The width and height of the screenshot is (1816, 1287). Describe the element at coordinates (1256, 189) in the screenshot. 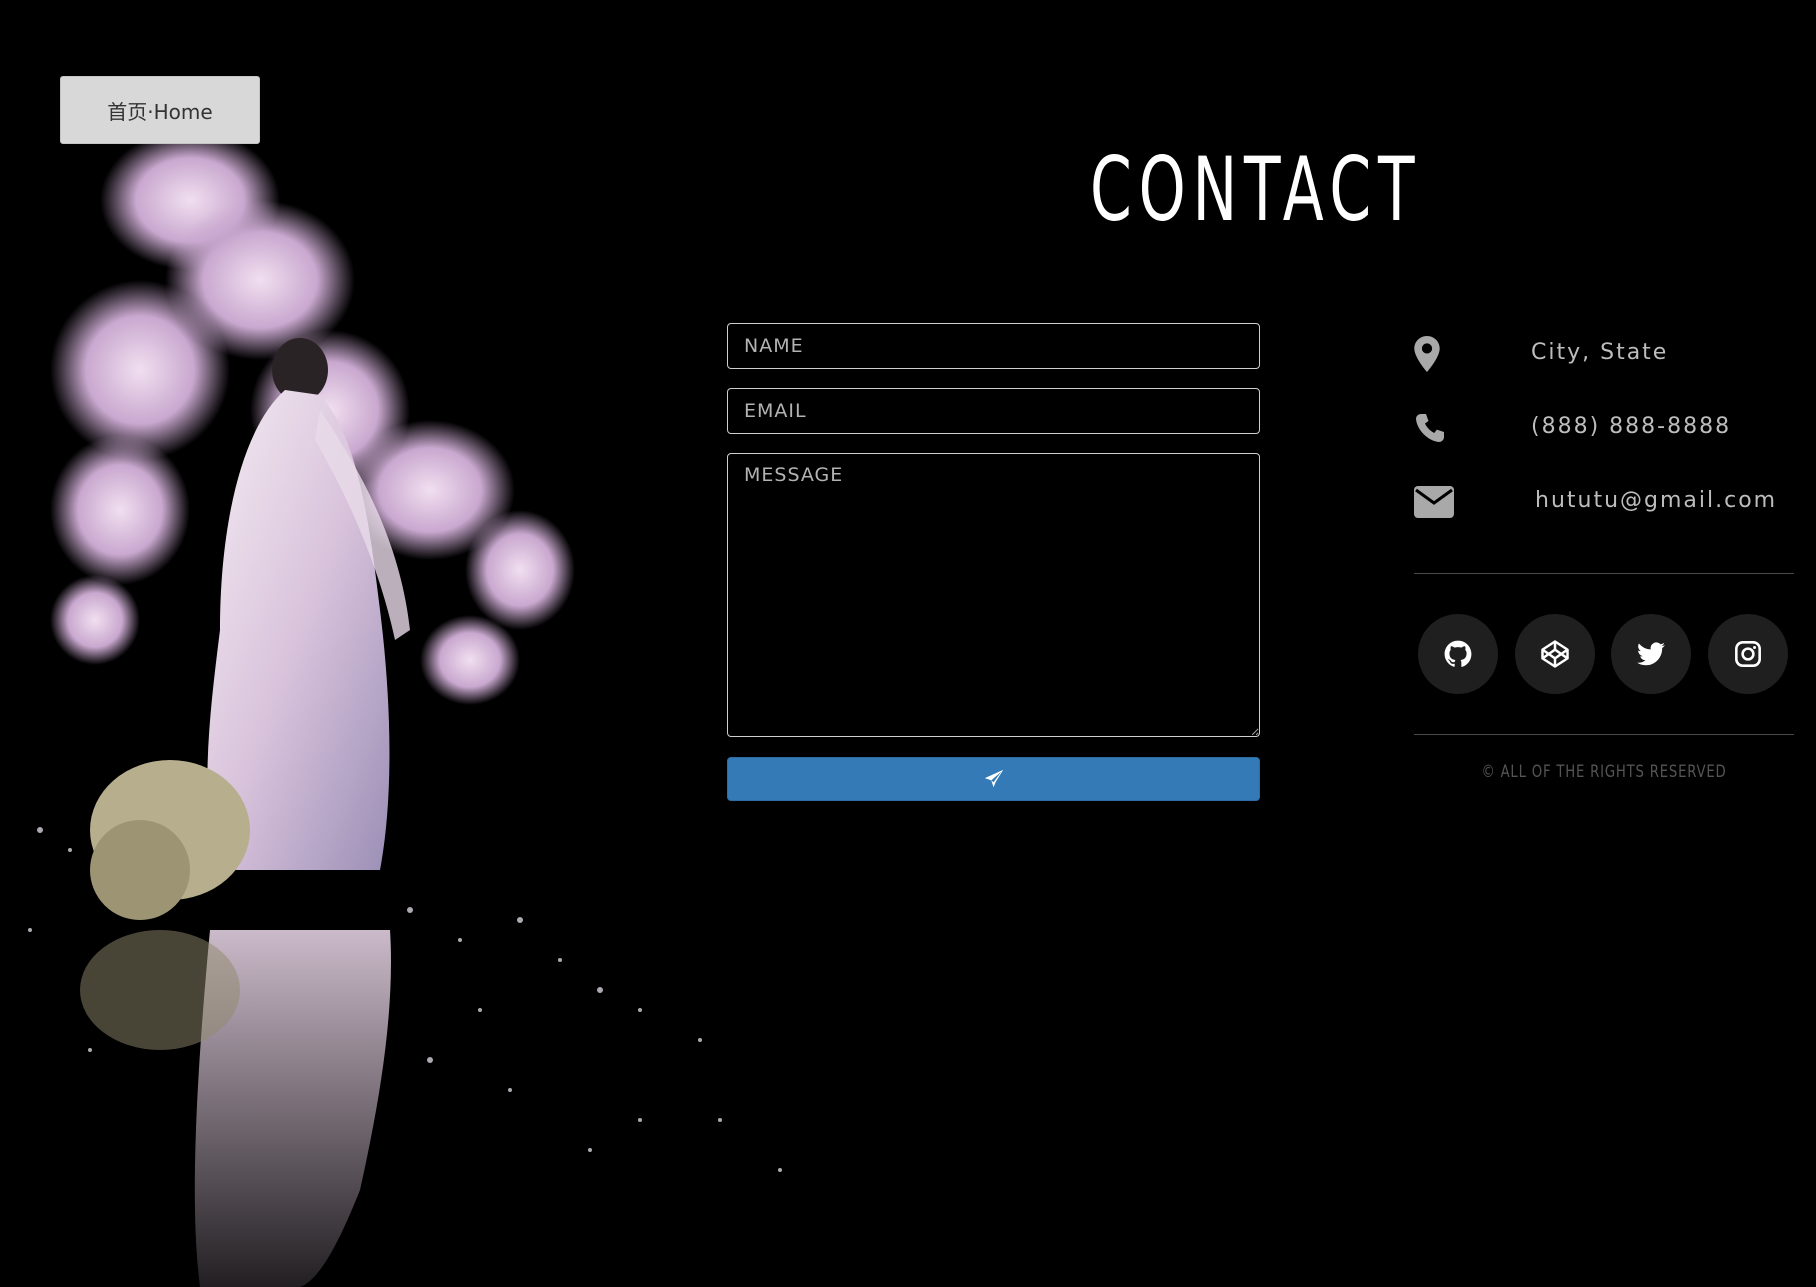

I see `page-title: CONTACT` at that location.